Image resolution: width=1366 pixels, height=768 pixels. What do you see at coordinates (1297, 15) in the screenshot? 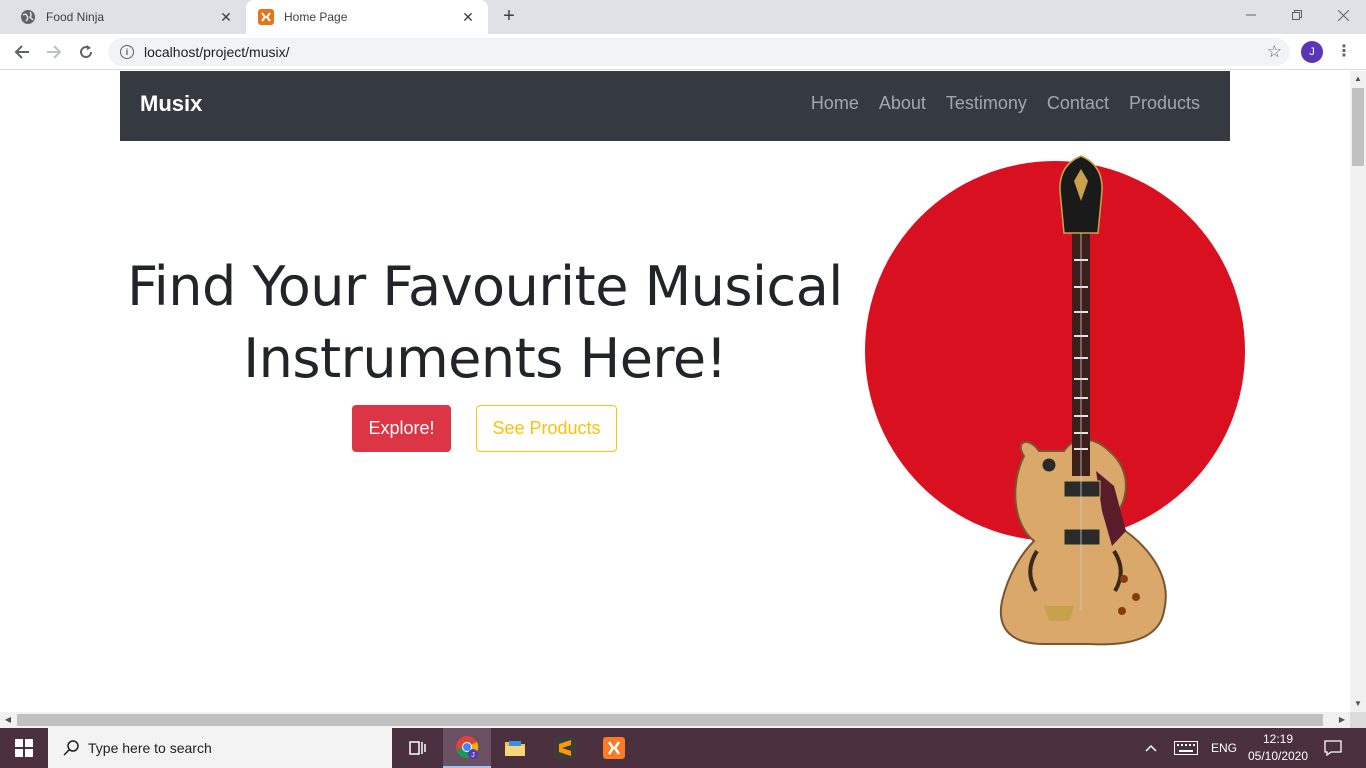
I see `restore-button` at bounding box center [1297, 15].